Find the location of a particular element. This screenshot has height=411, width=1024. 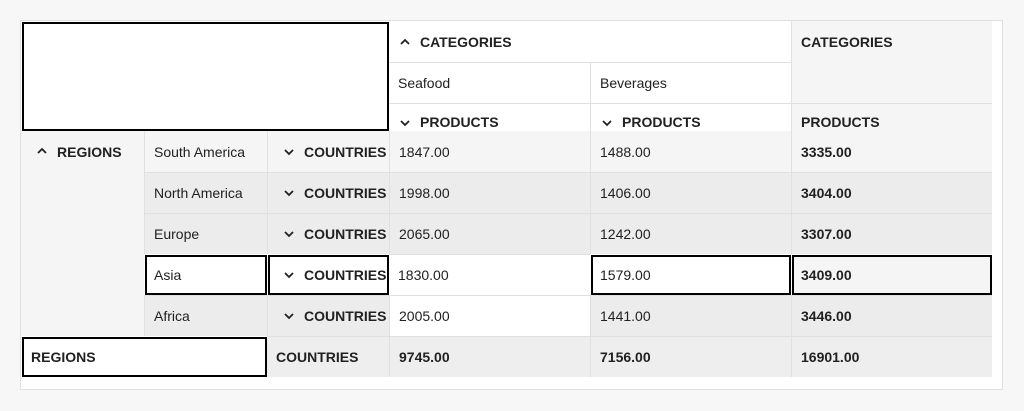

countries-total-header: COUNTRIES is located at coordinates (328, 356).